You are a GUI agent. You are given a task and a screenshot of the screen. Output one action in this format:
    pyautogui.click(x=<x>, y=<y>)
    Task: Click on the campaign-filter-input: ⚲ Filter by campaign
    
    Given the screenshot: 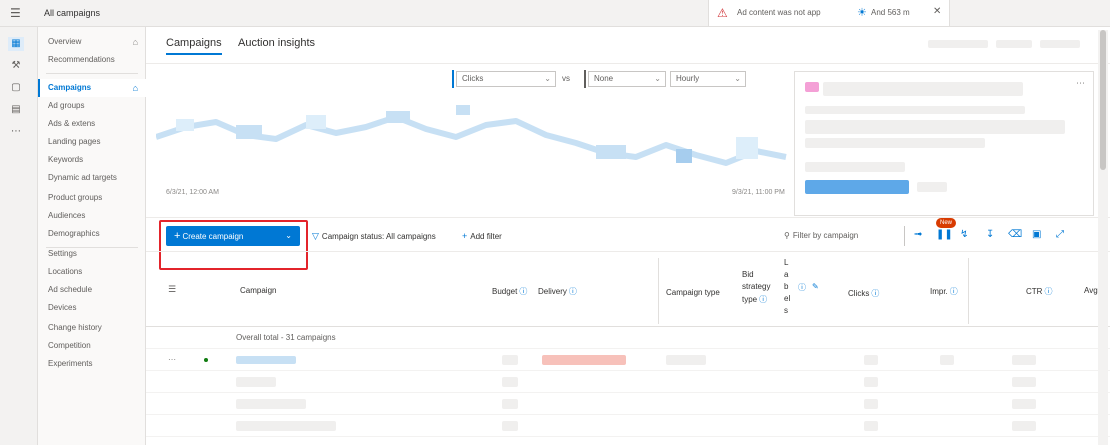 What is the action you would take?
    pyautogui.click(x=836, y=236)
    